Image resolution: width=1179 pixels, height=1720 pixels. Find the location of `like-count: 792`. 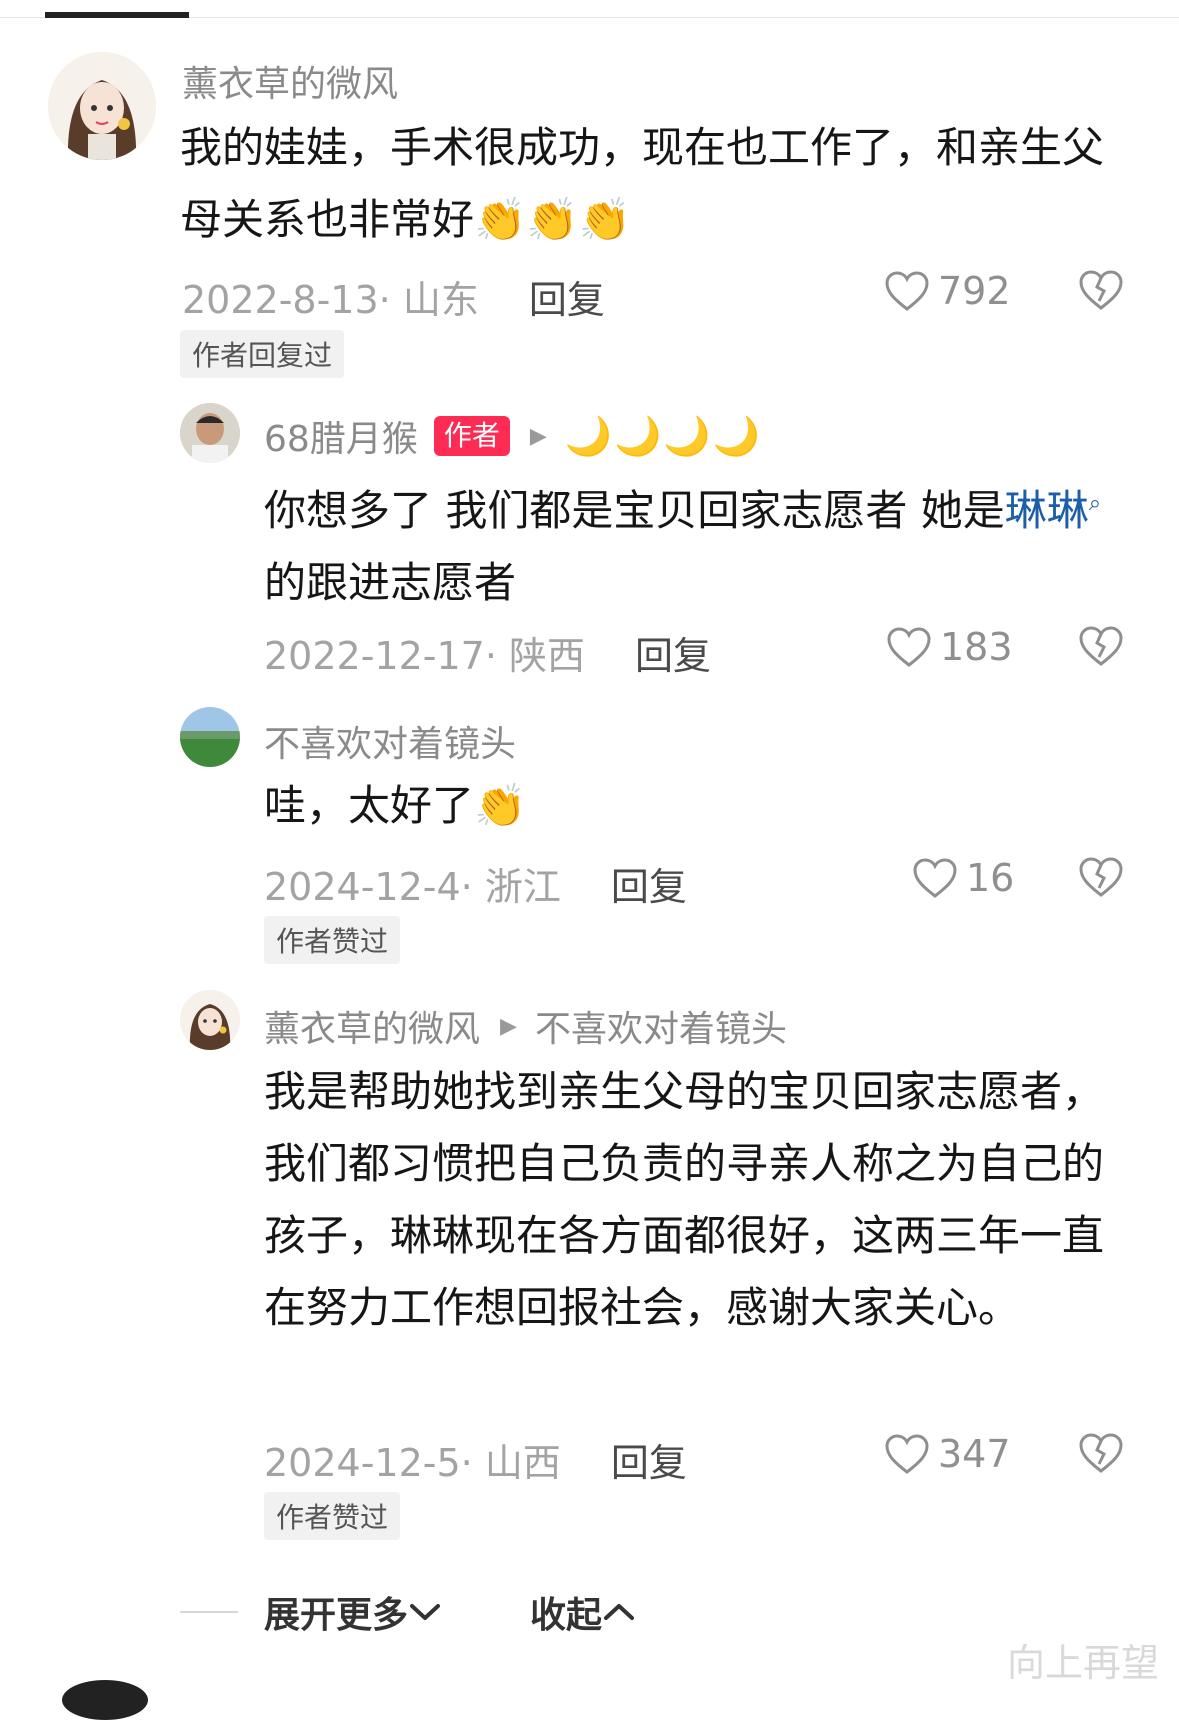

like-count: 792 is located at coordinates (974, 291).